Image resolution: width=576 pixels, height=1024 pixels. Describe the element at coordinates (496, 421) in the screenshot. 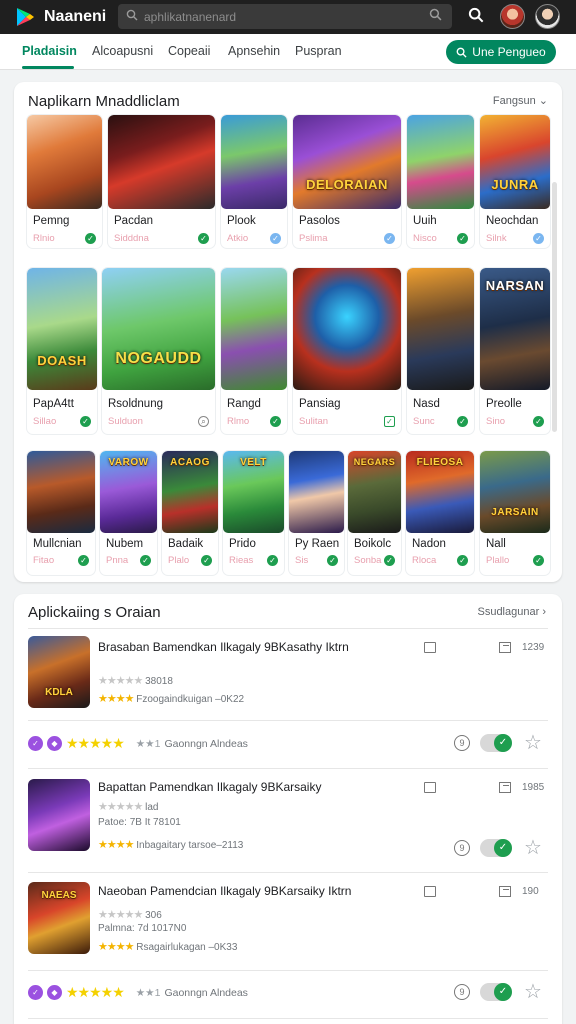

I see `app-subtitle: Sino` at that location.